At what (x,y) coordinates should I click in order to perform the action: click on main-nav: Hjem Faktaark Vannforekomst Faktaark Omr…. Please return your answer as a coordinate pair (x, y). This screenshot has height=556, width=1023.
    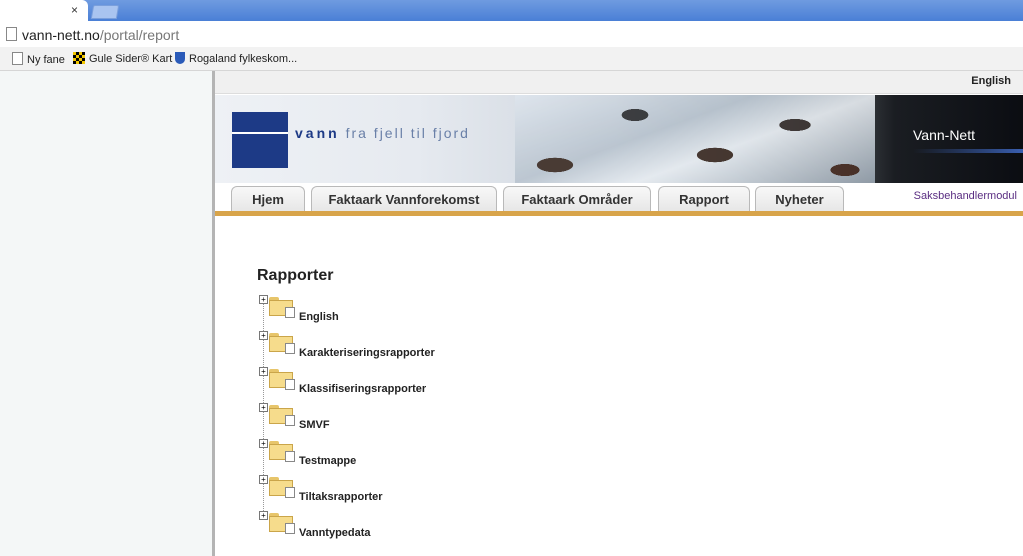
    Looking at the image, I should click on (619, 197).